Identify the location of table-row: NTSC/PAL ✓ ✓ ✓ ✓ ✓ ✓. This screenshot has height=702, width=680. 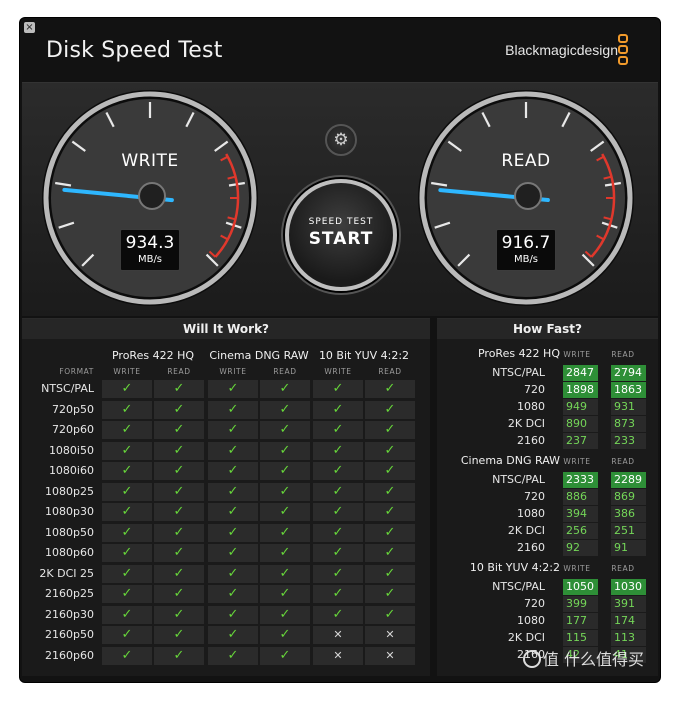
(226, 389).